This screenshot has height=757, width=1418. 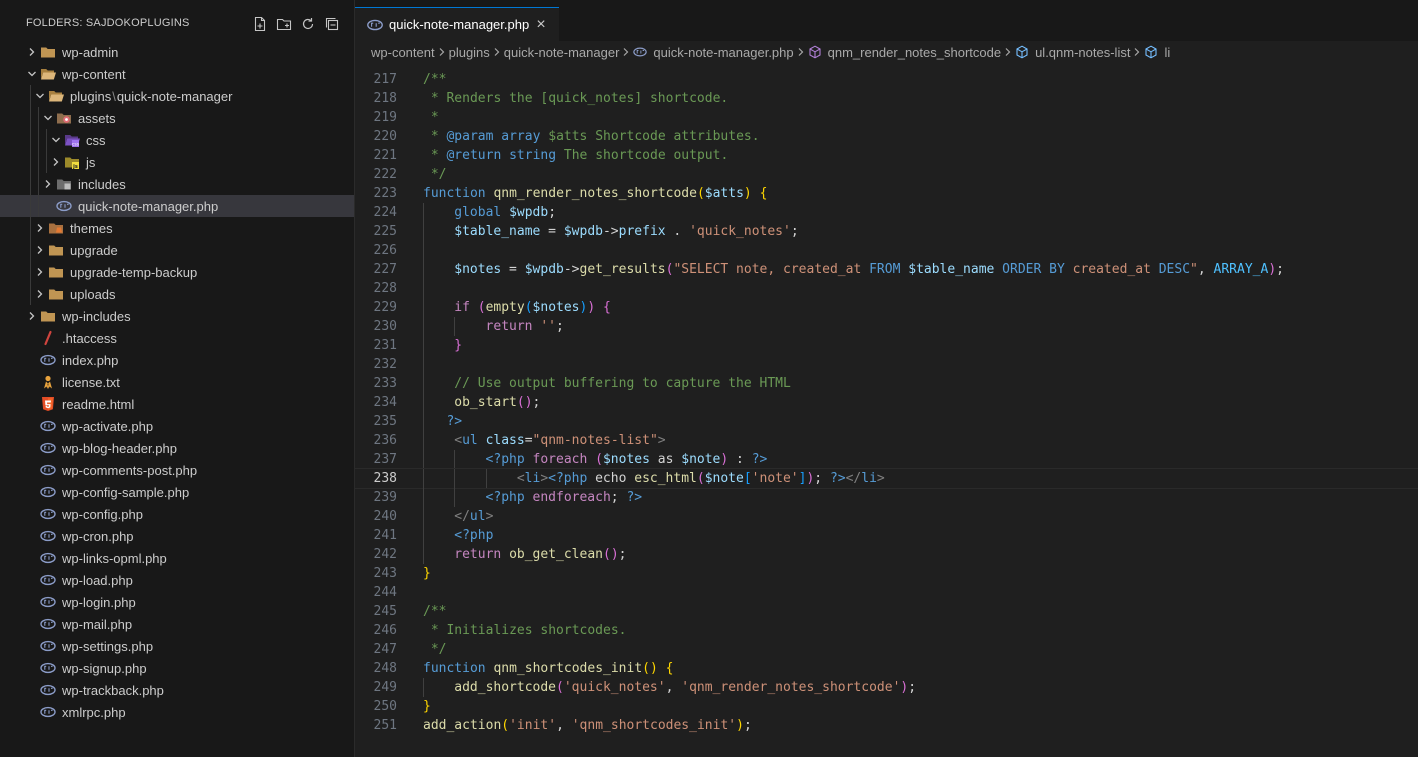 I want to click on code-line: 234 ob_start();, so click(x=886, y=402).